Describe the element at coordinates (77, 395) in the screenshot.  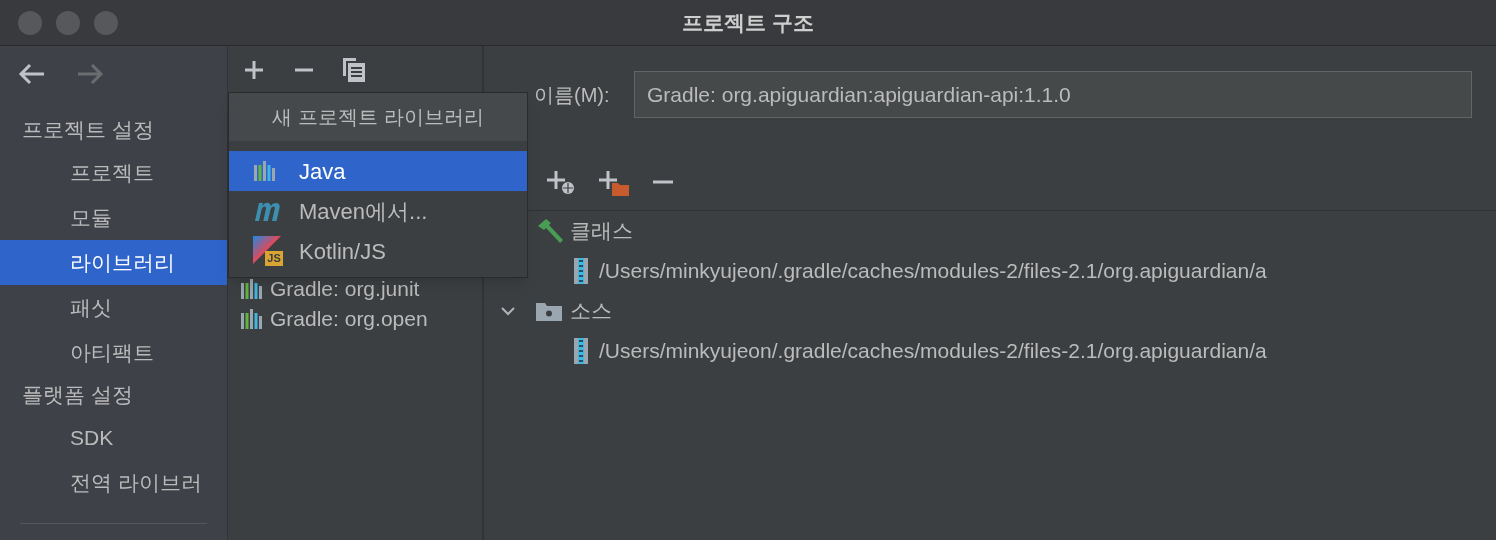
I see `section-header: 플랫폼 설정` at that location.